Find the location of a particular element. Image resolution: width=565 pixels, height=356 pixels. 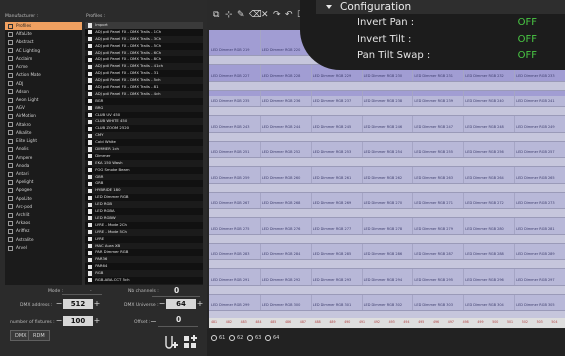

dmx-address-value: 512 is located at coordinates (78, 304).